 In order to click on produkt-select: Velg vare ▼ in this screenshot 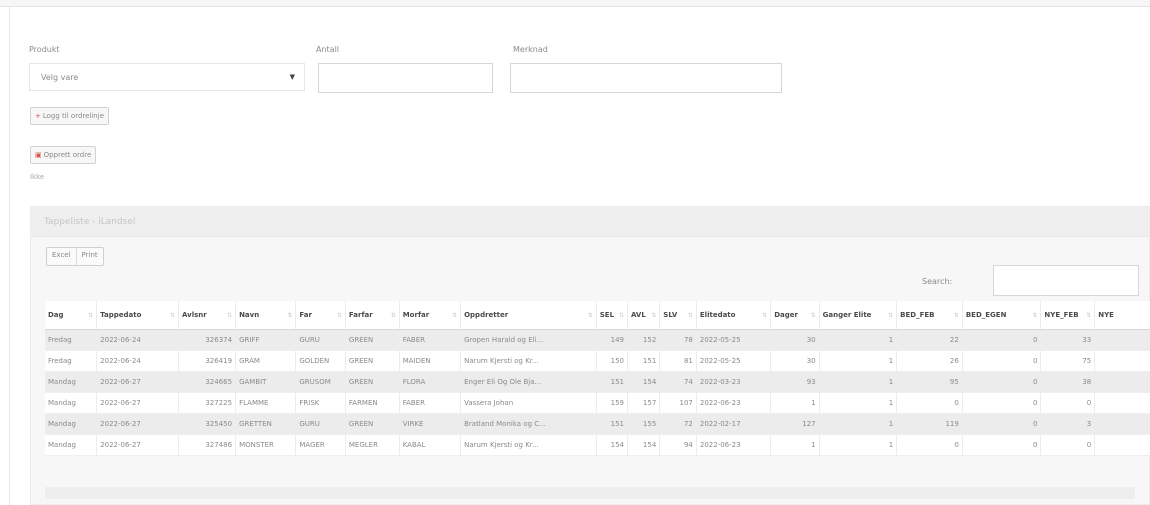, I will do `click(167, 77)`.